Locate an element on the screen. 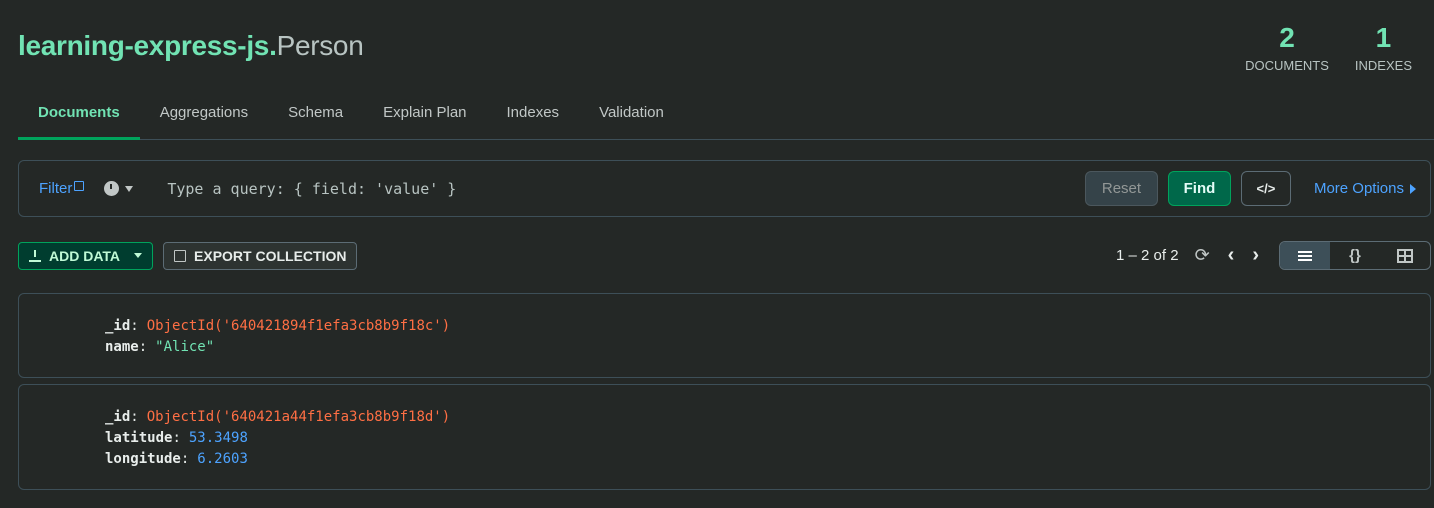 This screenshot has height=508, width=1434. tab-aggregations: Aggregations is located at coordinates (204, 118).